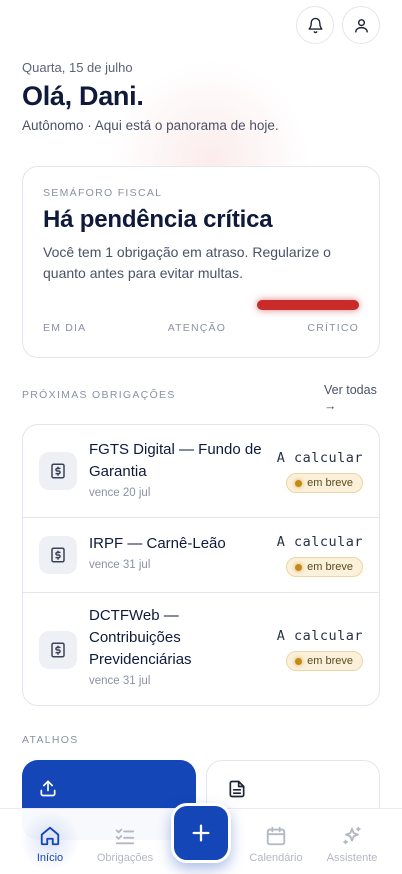 This screenshot has width=402, height=874. Describe the element at coordinates (338, 25) in the screenshot. I see `top-actions` at that location.